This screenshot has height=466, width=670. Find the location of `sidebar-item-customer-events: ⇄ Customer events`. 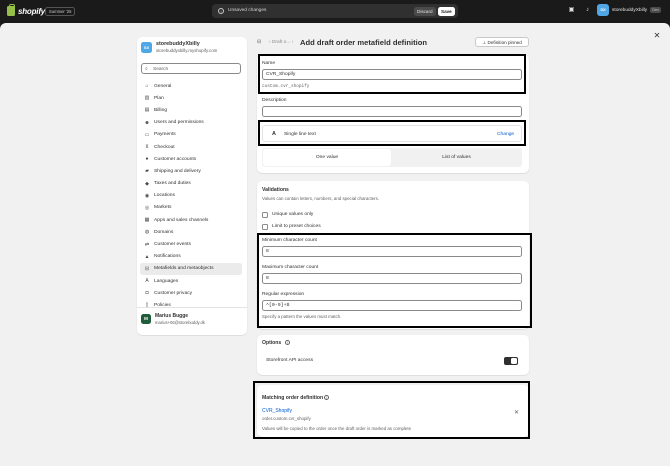

sidebar-item-customer-events: ⇄ Customer events is located at coordinates (191, 244).